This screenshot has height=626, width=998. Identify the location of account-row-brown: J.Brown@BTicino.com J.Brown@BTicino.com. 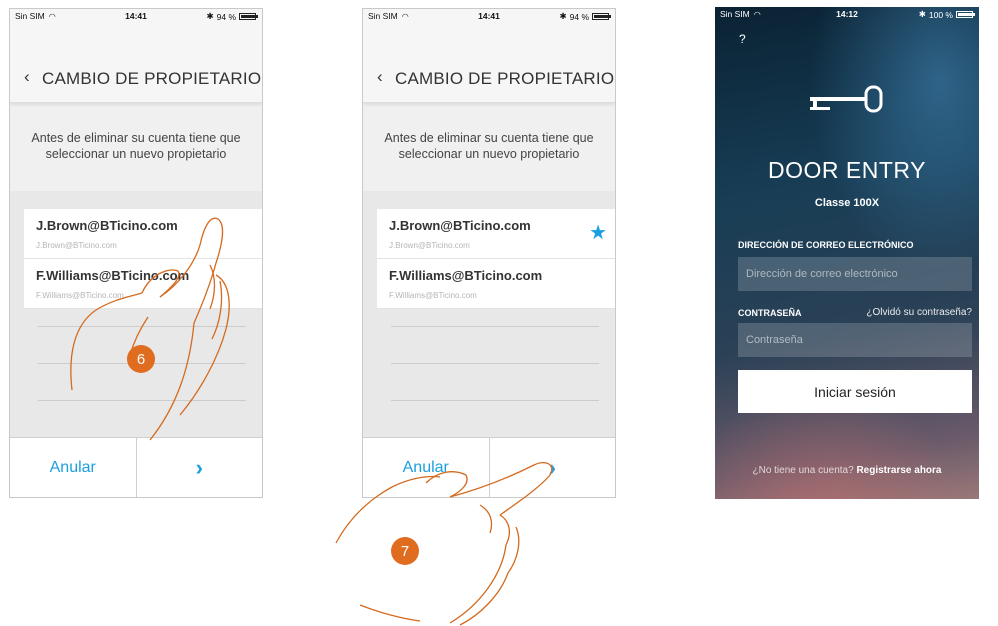
(143, 234).